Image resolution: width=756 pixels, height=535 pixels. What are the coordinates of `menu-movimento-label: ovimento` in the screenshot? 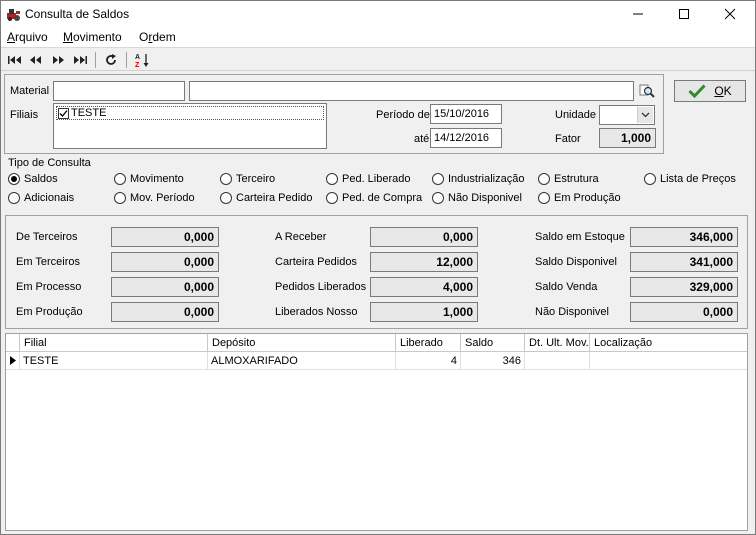 It's located at (97, 37).